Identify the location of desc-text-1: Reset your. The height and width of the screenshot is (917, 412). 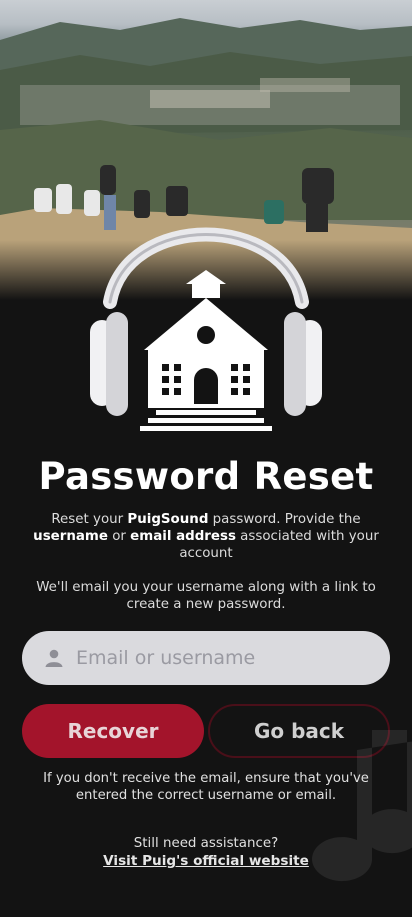
(89, 519).